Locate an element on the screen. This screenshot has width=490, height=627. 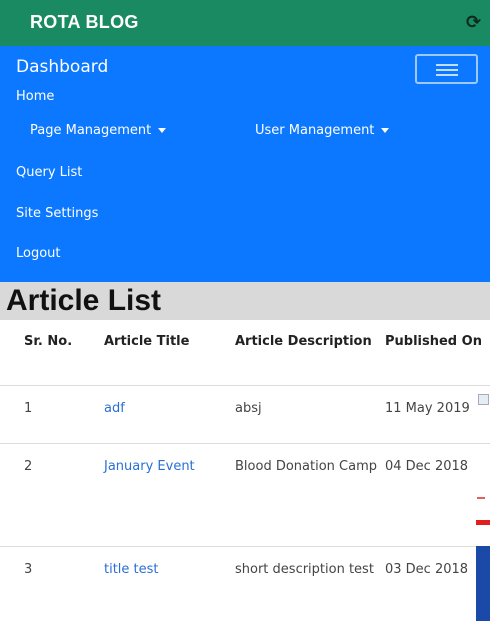
cell-sr-no: 3 is located at coordinates (52, 586).